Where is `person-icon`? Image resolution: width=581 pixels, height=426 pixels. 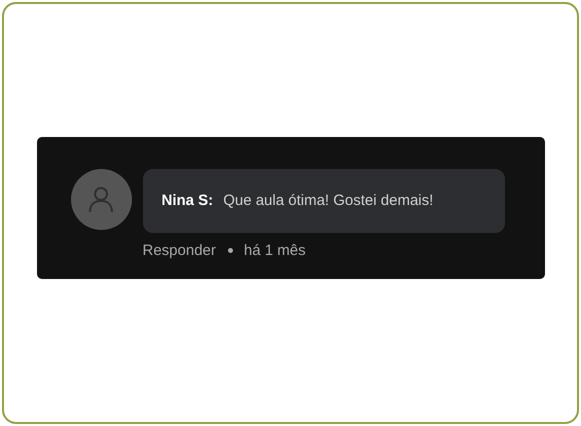 person-icon is located at coordinates (101, 199).